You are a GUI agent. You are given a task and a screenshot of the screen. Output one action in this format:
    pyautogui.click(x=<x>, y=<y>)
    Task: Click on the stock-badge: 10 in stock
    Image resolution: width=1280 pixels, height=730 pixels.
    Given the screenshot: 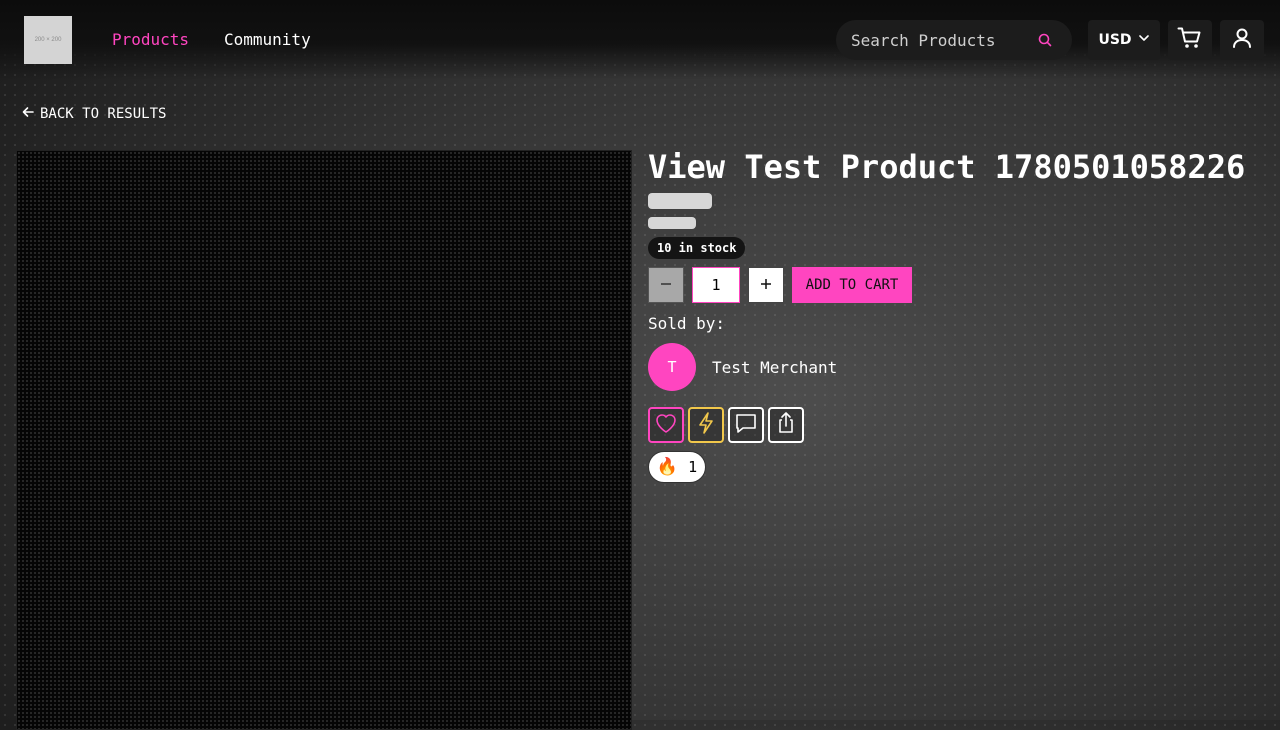 What is the action you would take?
    pyautogui.click(x=697, y=248)
    